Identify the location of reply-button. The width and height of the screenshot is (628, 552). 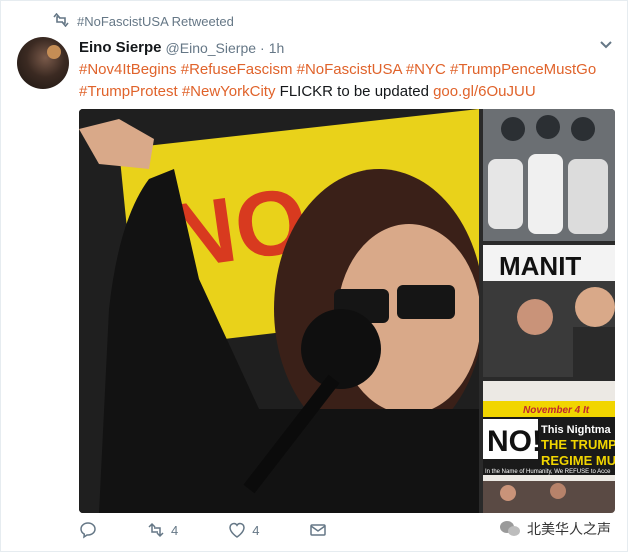
(88, 530).